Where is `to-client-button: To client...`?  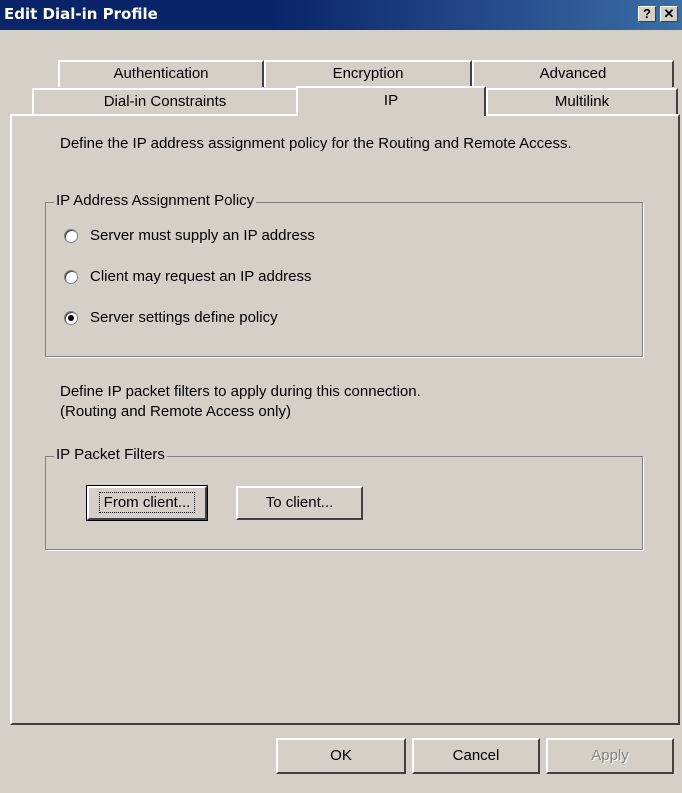
to-client-button: To client... is located at coordinates (299, 503).